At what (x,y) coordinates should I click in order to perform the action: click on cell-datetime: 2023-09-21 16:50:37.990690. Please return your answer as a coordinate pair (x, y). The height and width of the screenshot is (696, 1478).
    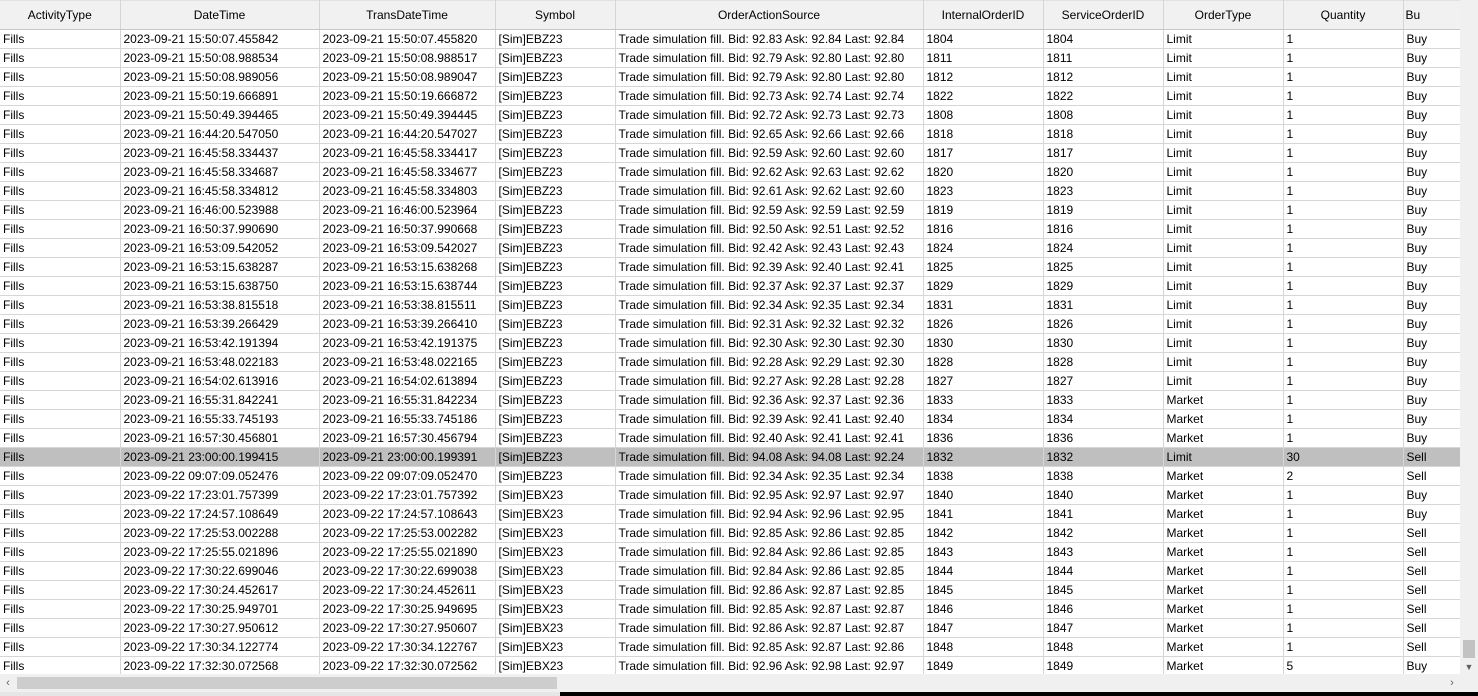
    Looking at the image, I should click on (220, 229).